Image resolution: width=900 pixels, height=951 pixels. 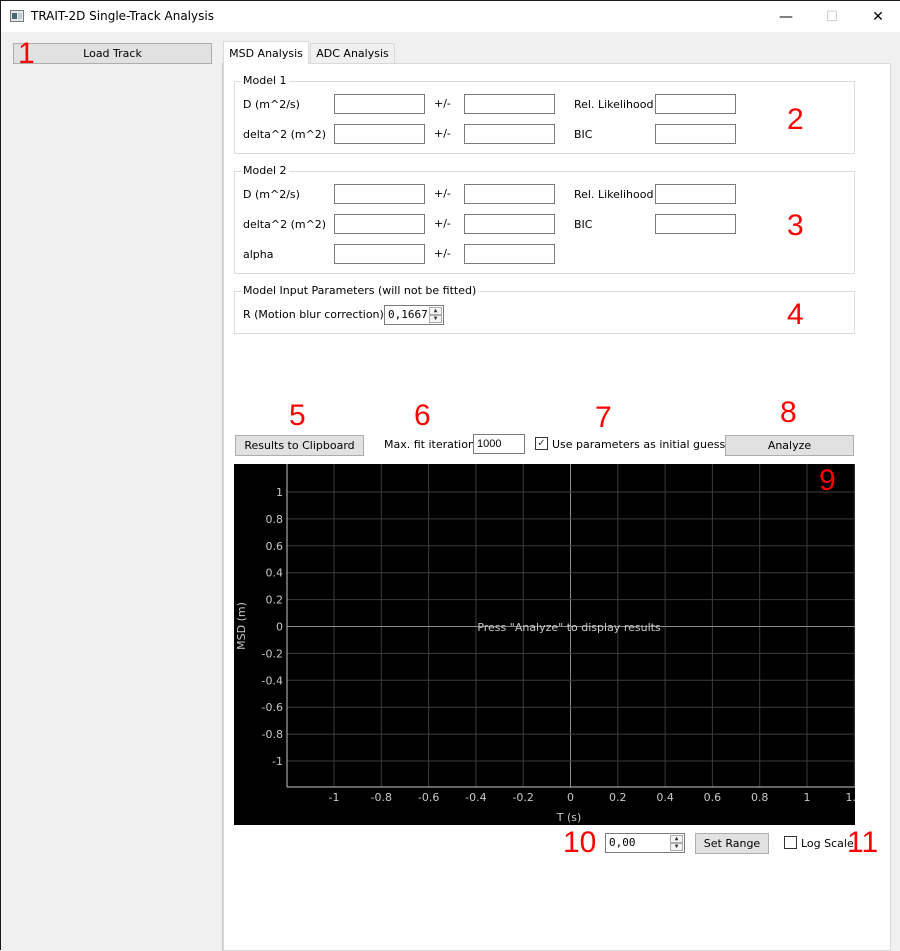 What do you see at coordinates (428, 797) in the screenshot?
I see `x-tick-label: -0.6` at bounding box center [428, 797].